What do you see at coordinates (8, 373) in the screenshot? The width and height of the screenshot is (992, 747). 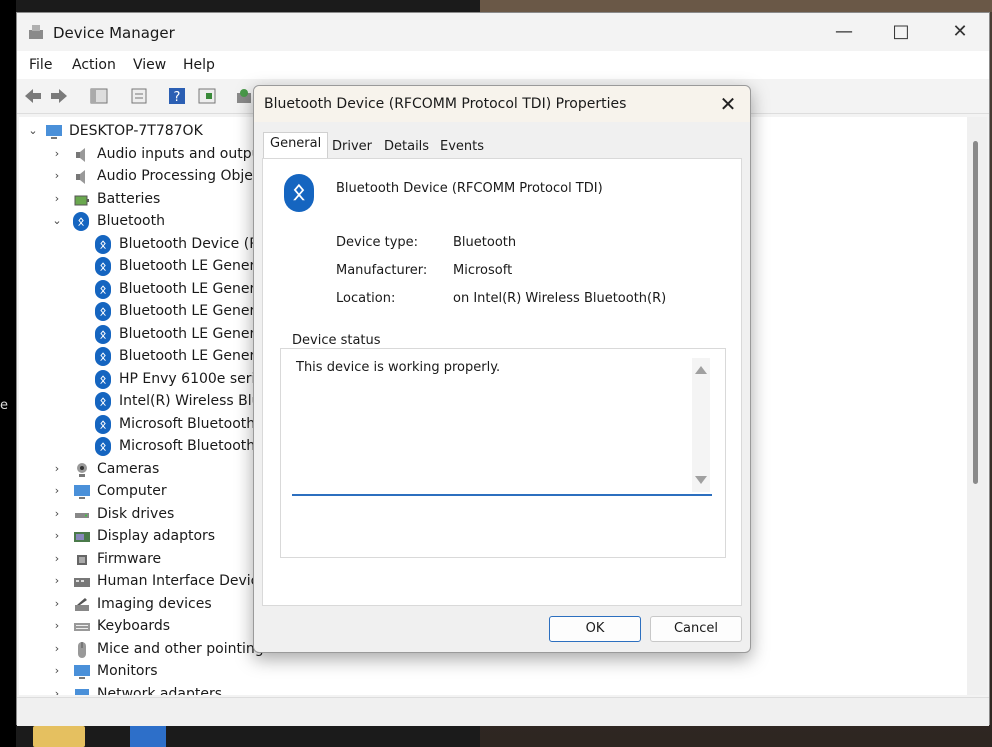 I see `desktop-background` at bounding box center [8, 373].